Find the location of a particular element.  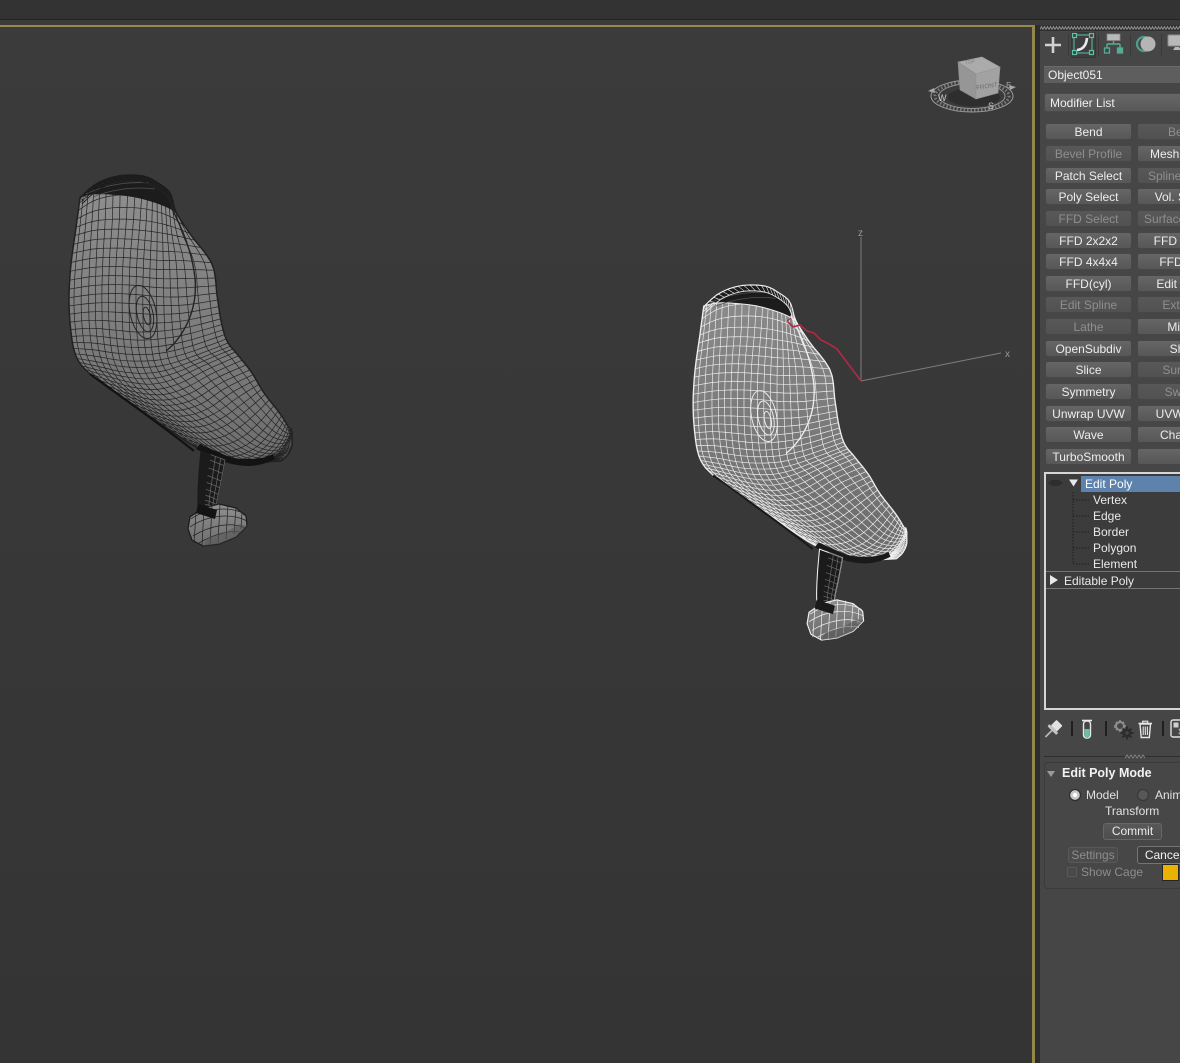

svg-text: E is located at coordinates (1008, 85).